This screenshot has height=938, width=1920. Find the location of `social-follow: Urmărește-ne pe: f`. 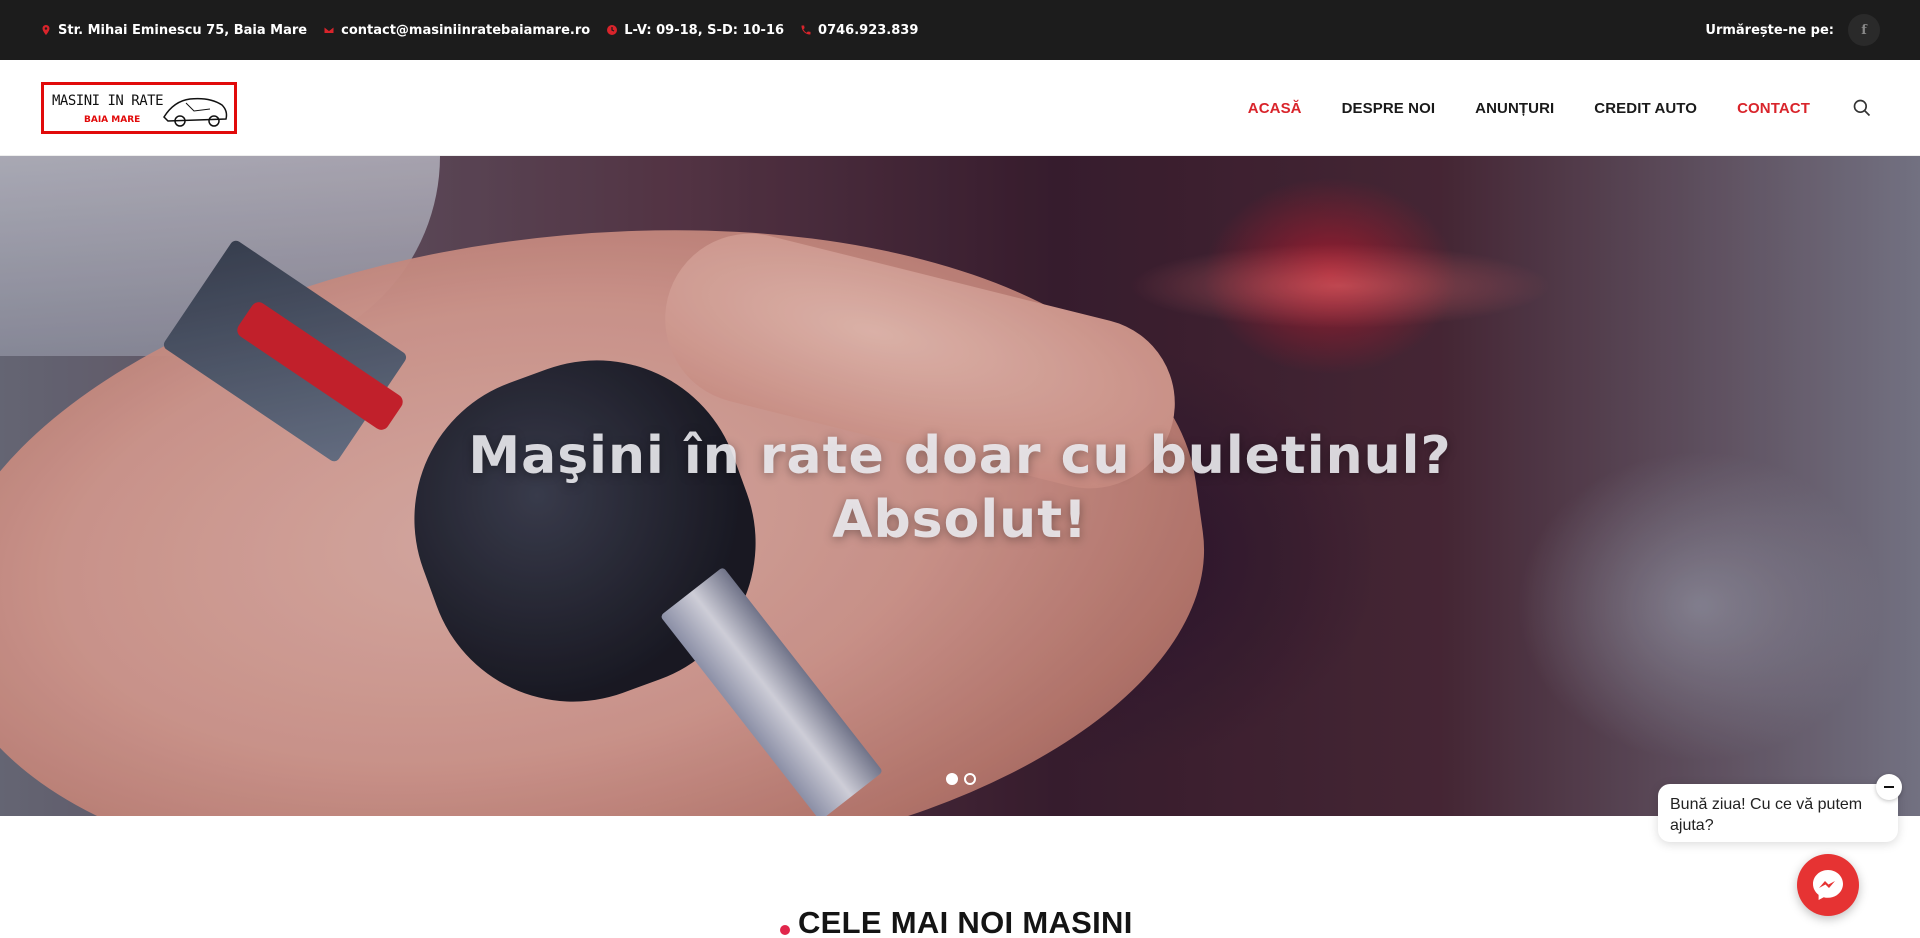

social-follow: Urmărește-ne pe: f is located at coordinates (1792, 30).